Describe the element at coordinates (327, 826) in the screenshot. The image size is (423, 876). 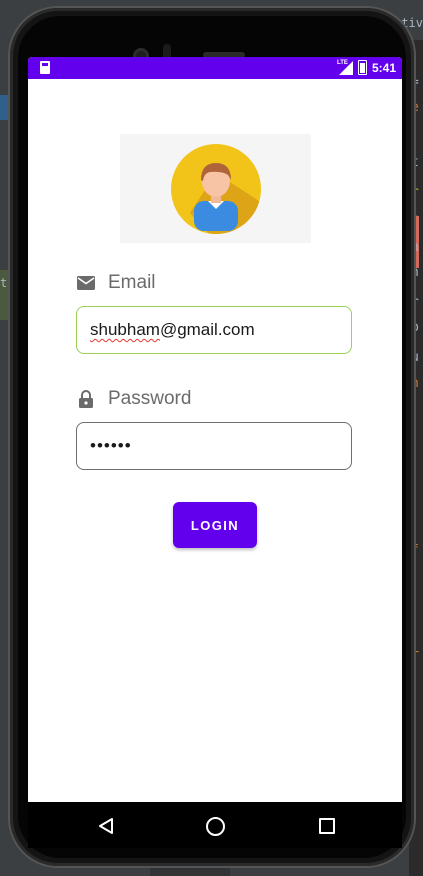
I see `square-recent-icon` at that location.